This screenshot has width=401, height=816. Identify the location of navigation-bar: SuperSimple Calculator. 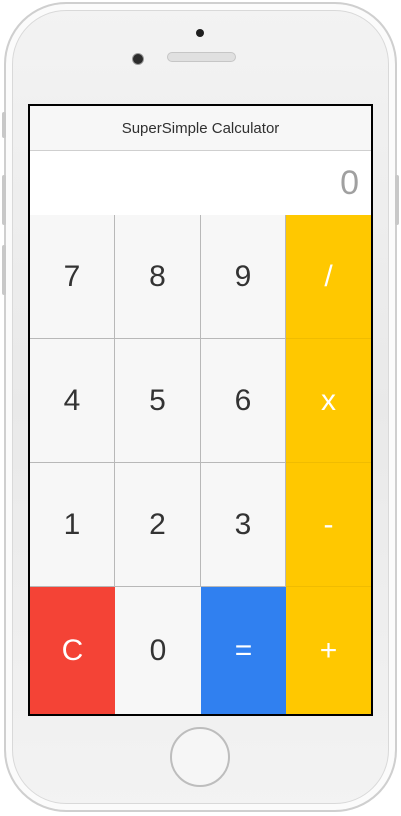
(200, 128).